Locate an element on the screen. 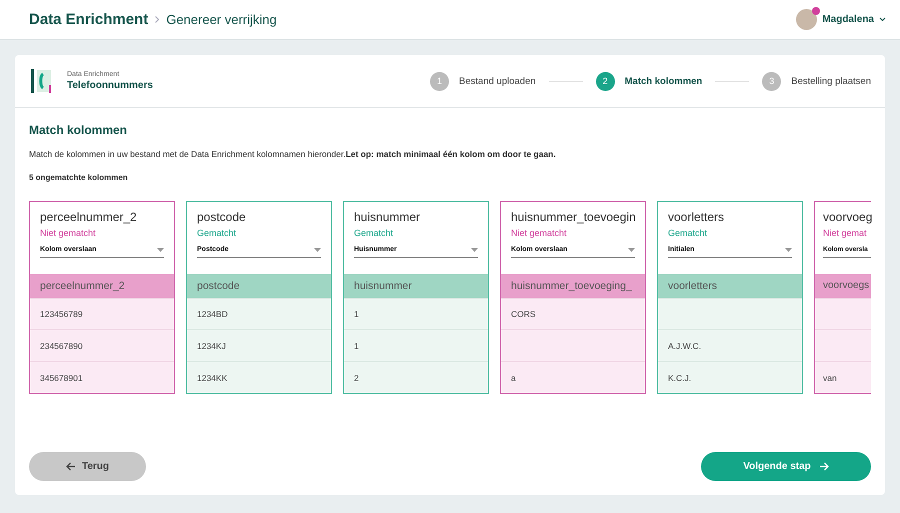  step-label: Bestelling plaatsen is located at coordinates (831, 81).